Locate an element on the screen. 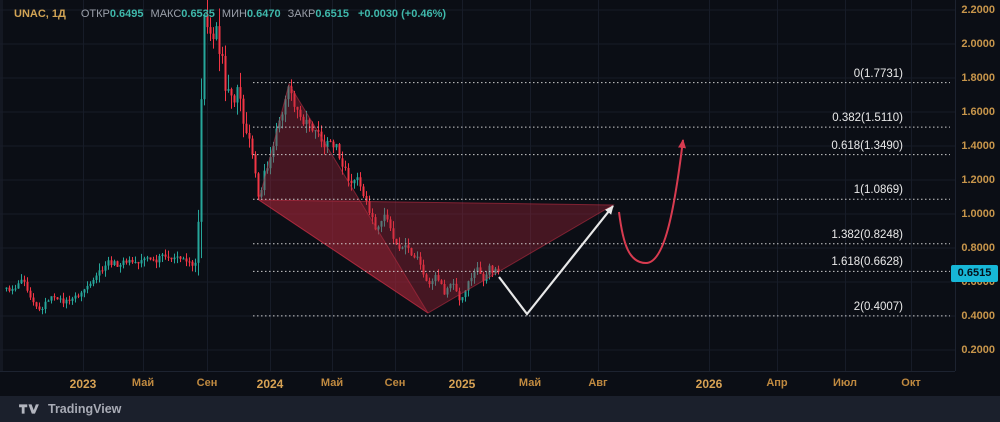  price-axis-label: 2.0000 is located at coordinates (978, 44).